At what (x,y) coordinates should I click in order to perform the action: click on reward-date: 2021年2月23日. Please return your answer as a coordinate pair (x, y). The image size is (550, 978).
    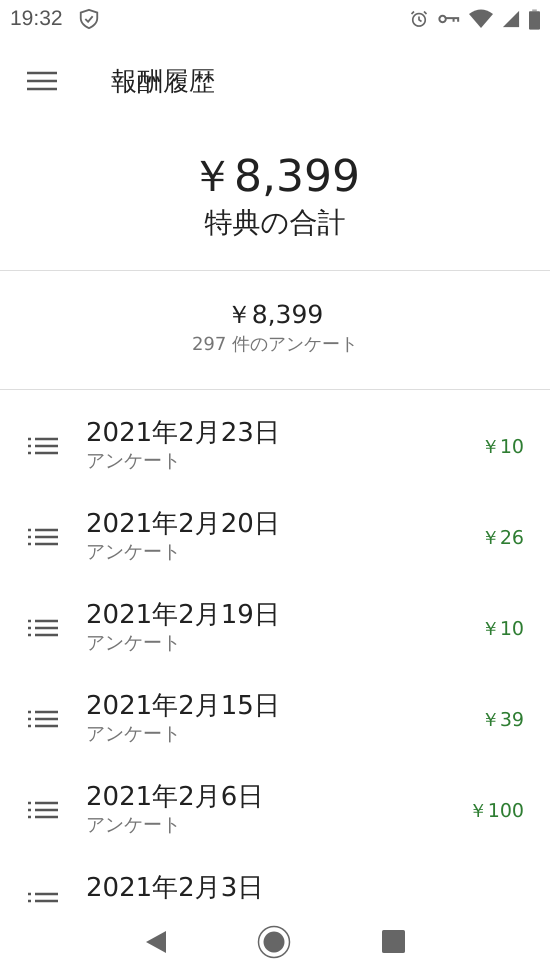
    Looking at the image, I should click on (183, 433).